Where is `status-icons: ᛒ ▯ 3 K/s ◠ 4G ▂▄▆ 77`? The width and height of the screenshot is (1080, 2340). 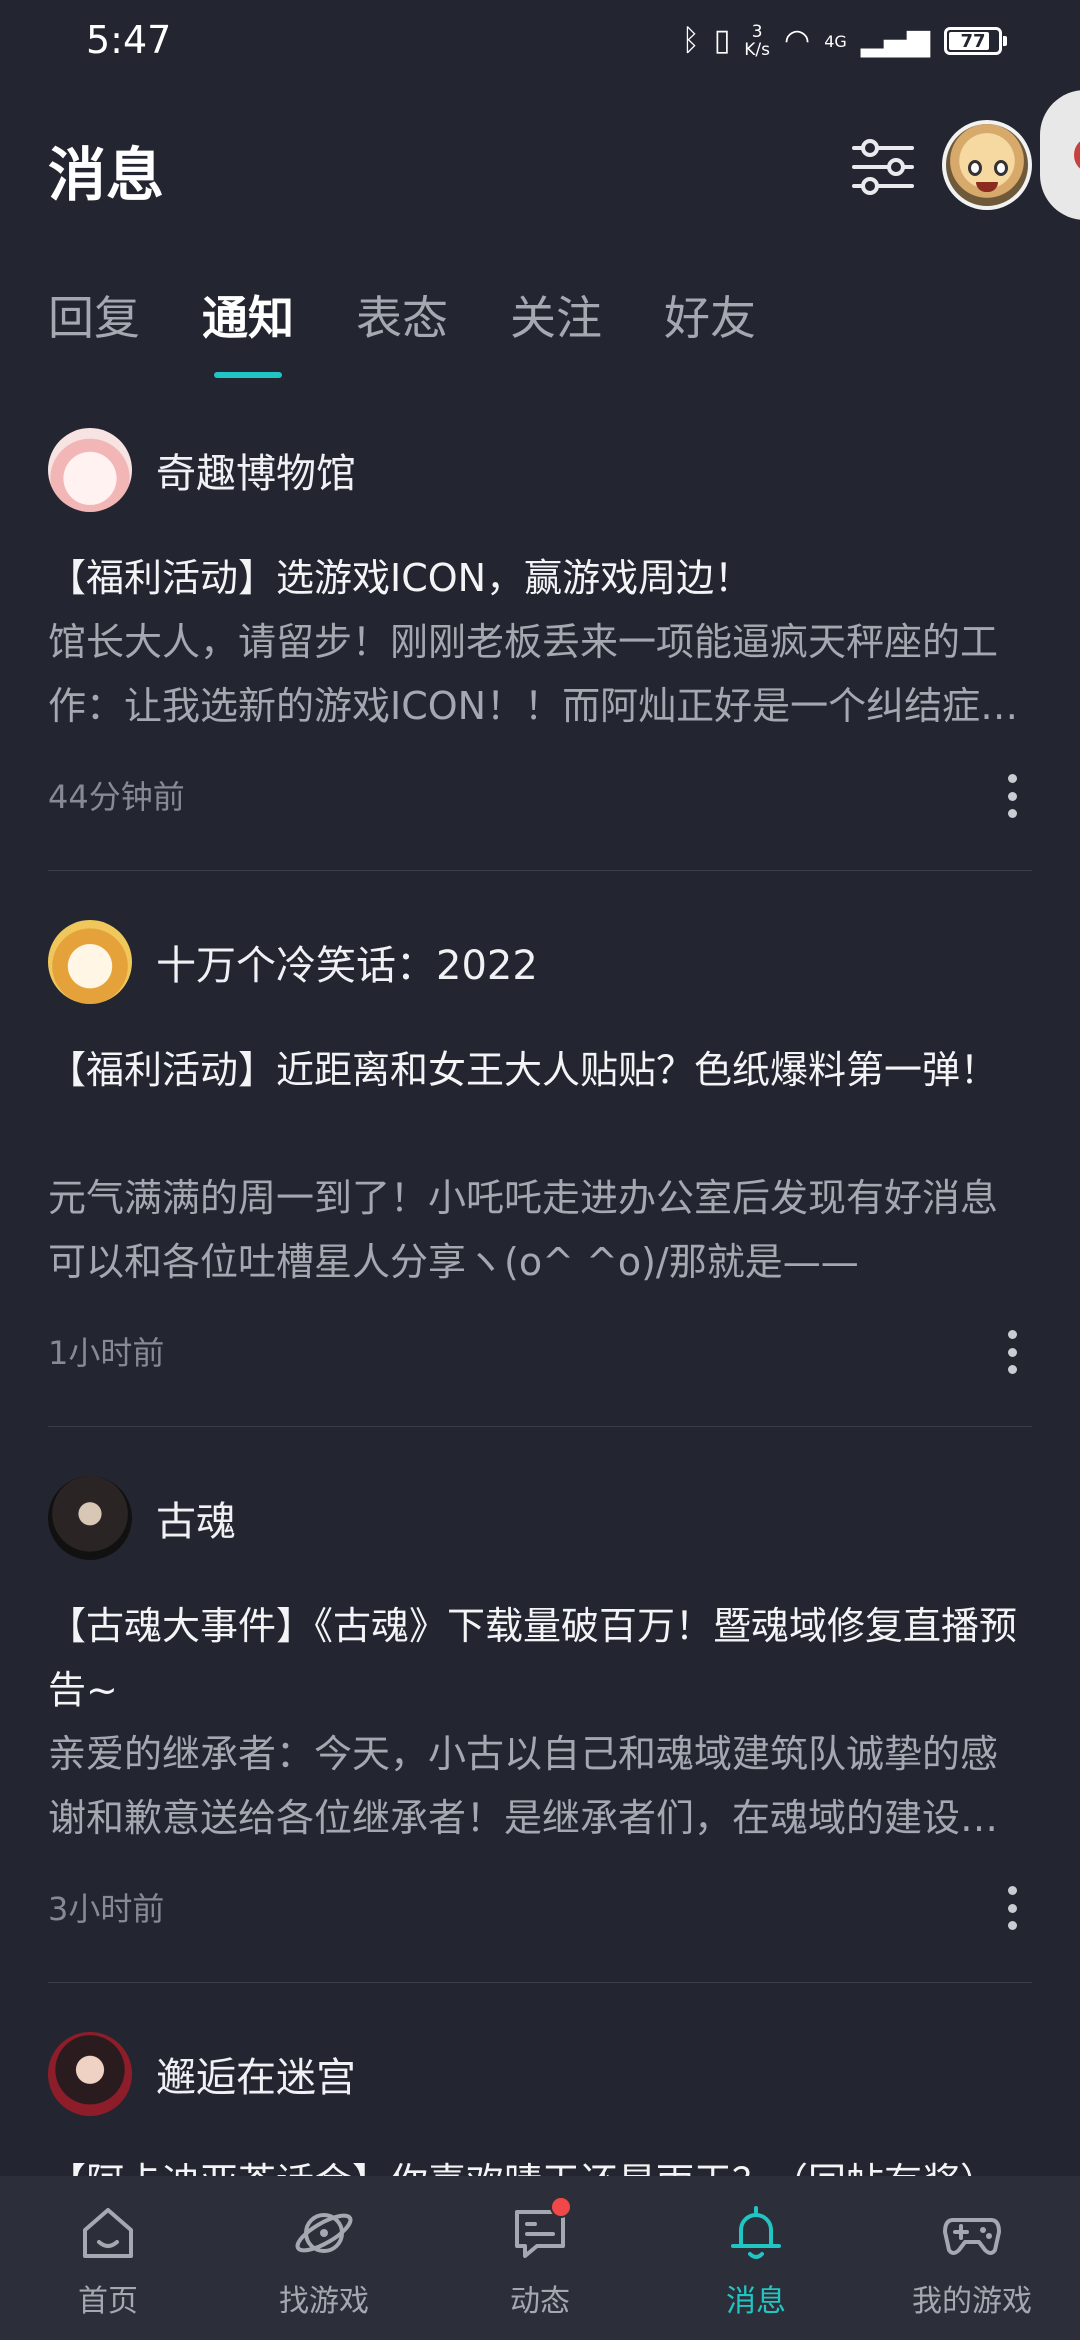 status-icons: ᛒ ▯ 3 K/s ◠ 4G ▂▄▆ 77 is located at coordinates (844, 41).